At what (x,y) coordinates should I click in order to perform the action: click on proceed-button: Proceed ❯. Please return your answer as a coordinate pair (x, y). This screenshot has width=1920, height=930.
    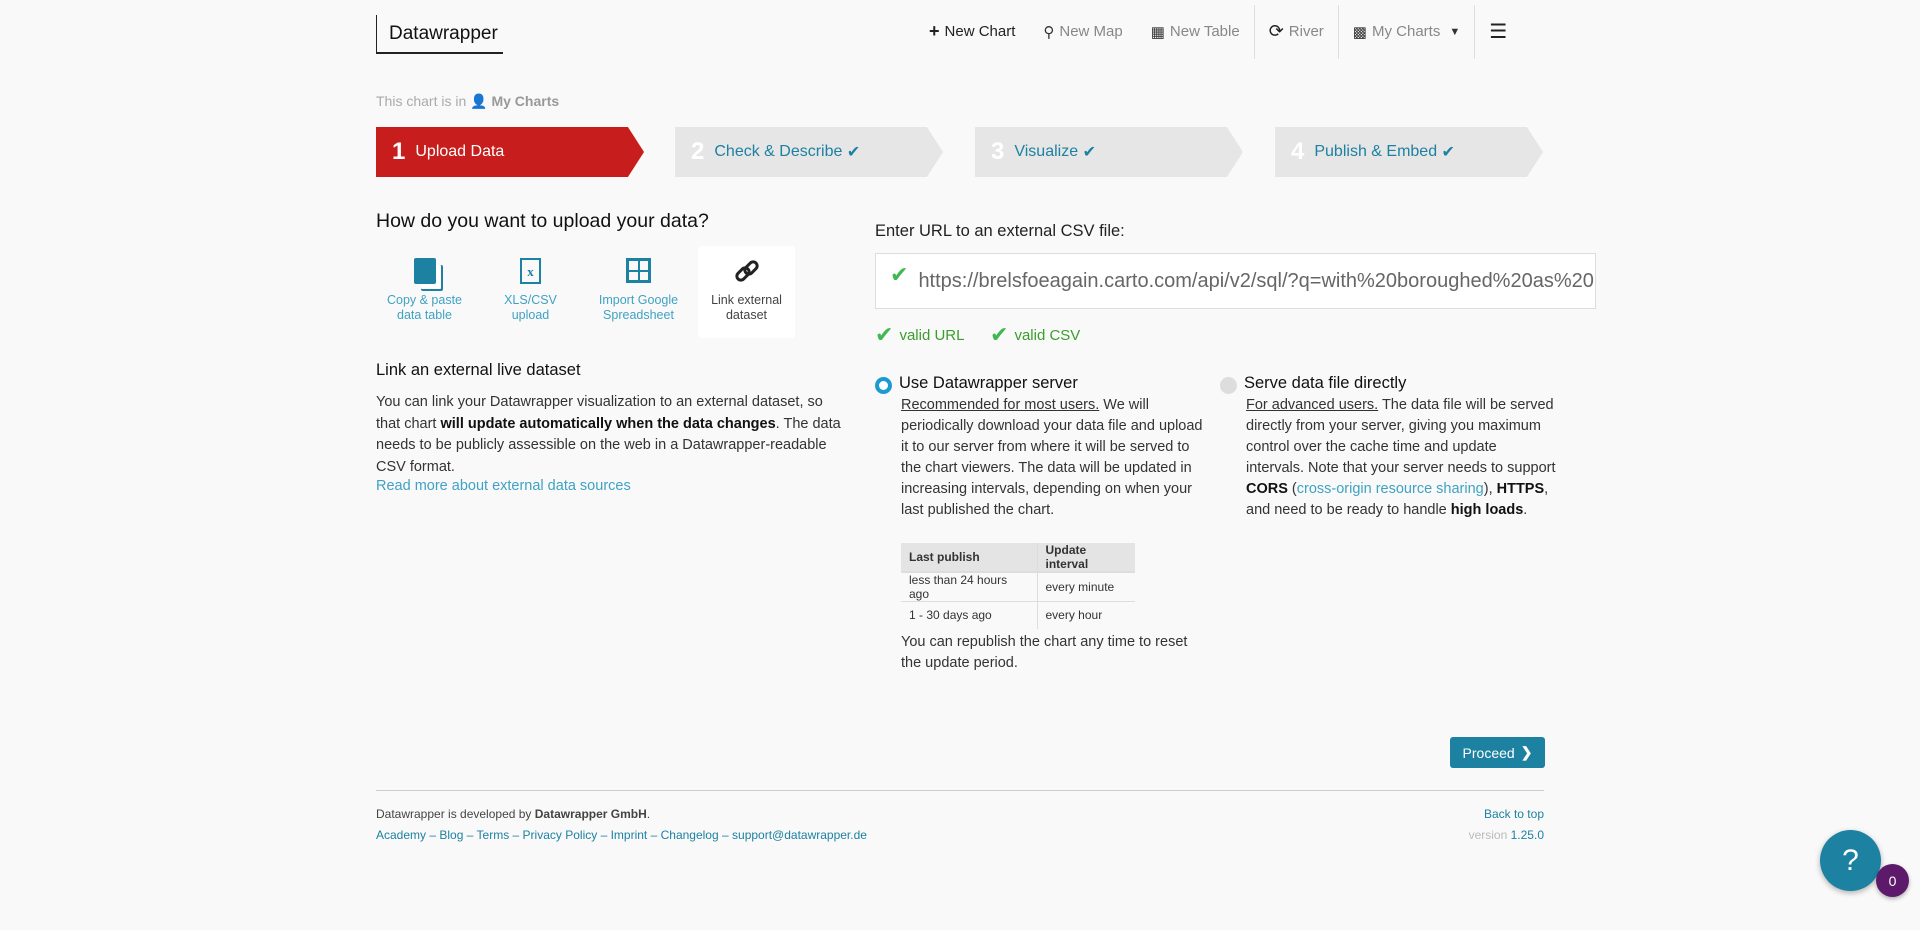
    Looking at the image, I should click on (1497, 752).